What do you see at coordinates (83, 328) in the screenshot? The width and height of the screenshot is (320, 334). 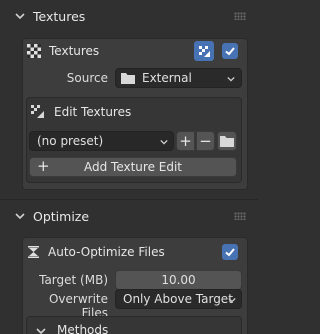 I see `methods-title: Methods` at bounding box center [83, 328].